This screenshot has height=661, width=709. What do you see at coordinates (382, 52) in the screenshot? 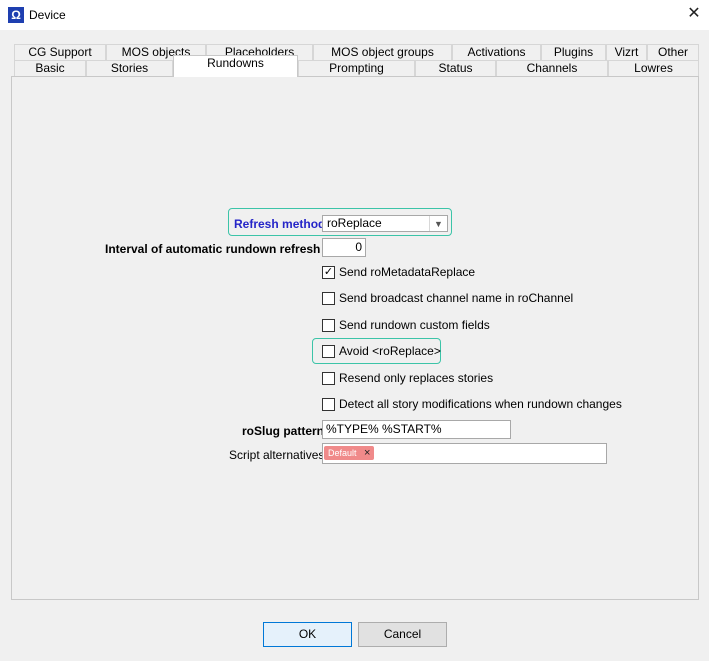
I see `tab-mos-object-groups: MOS object groups` at bounding box center [382, 52].